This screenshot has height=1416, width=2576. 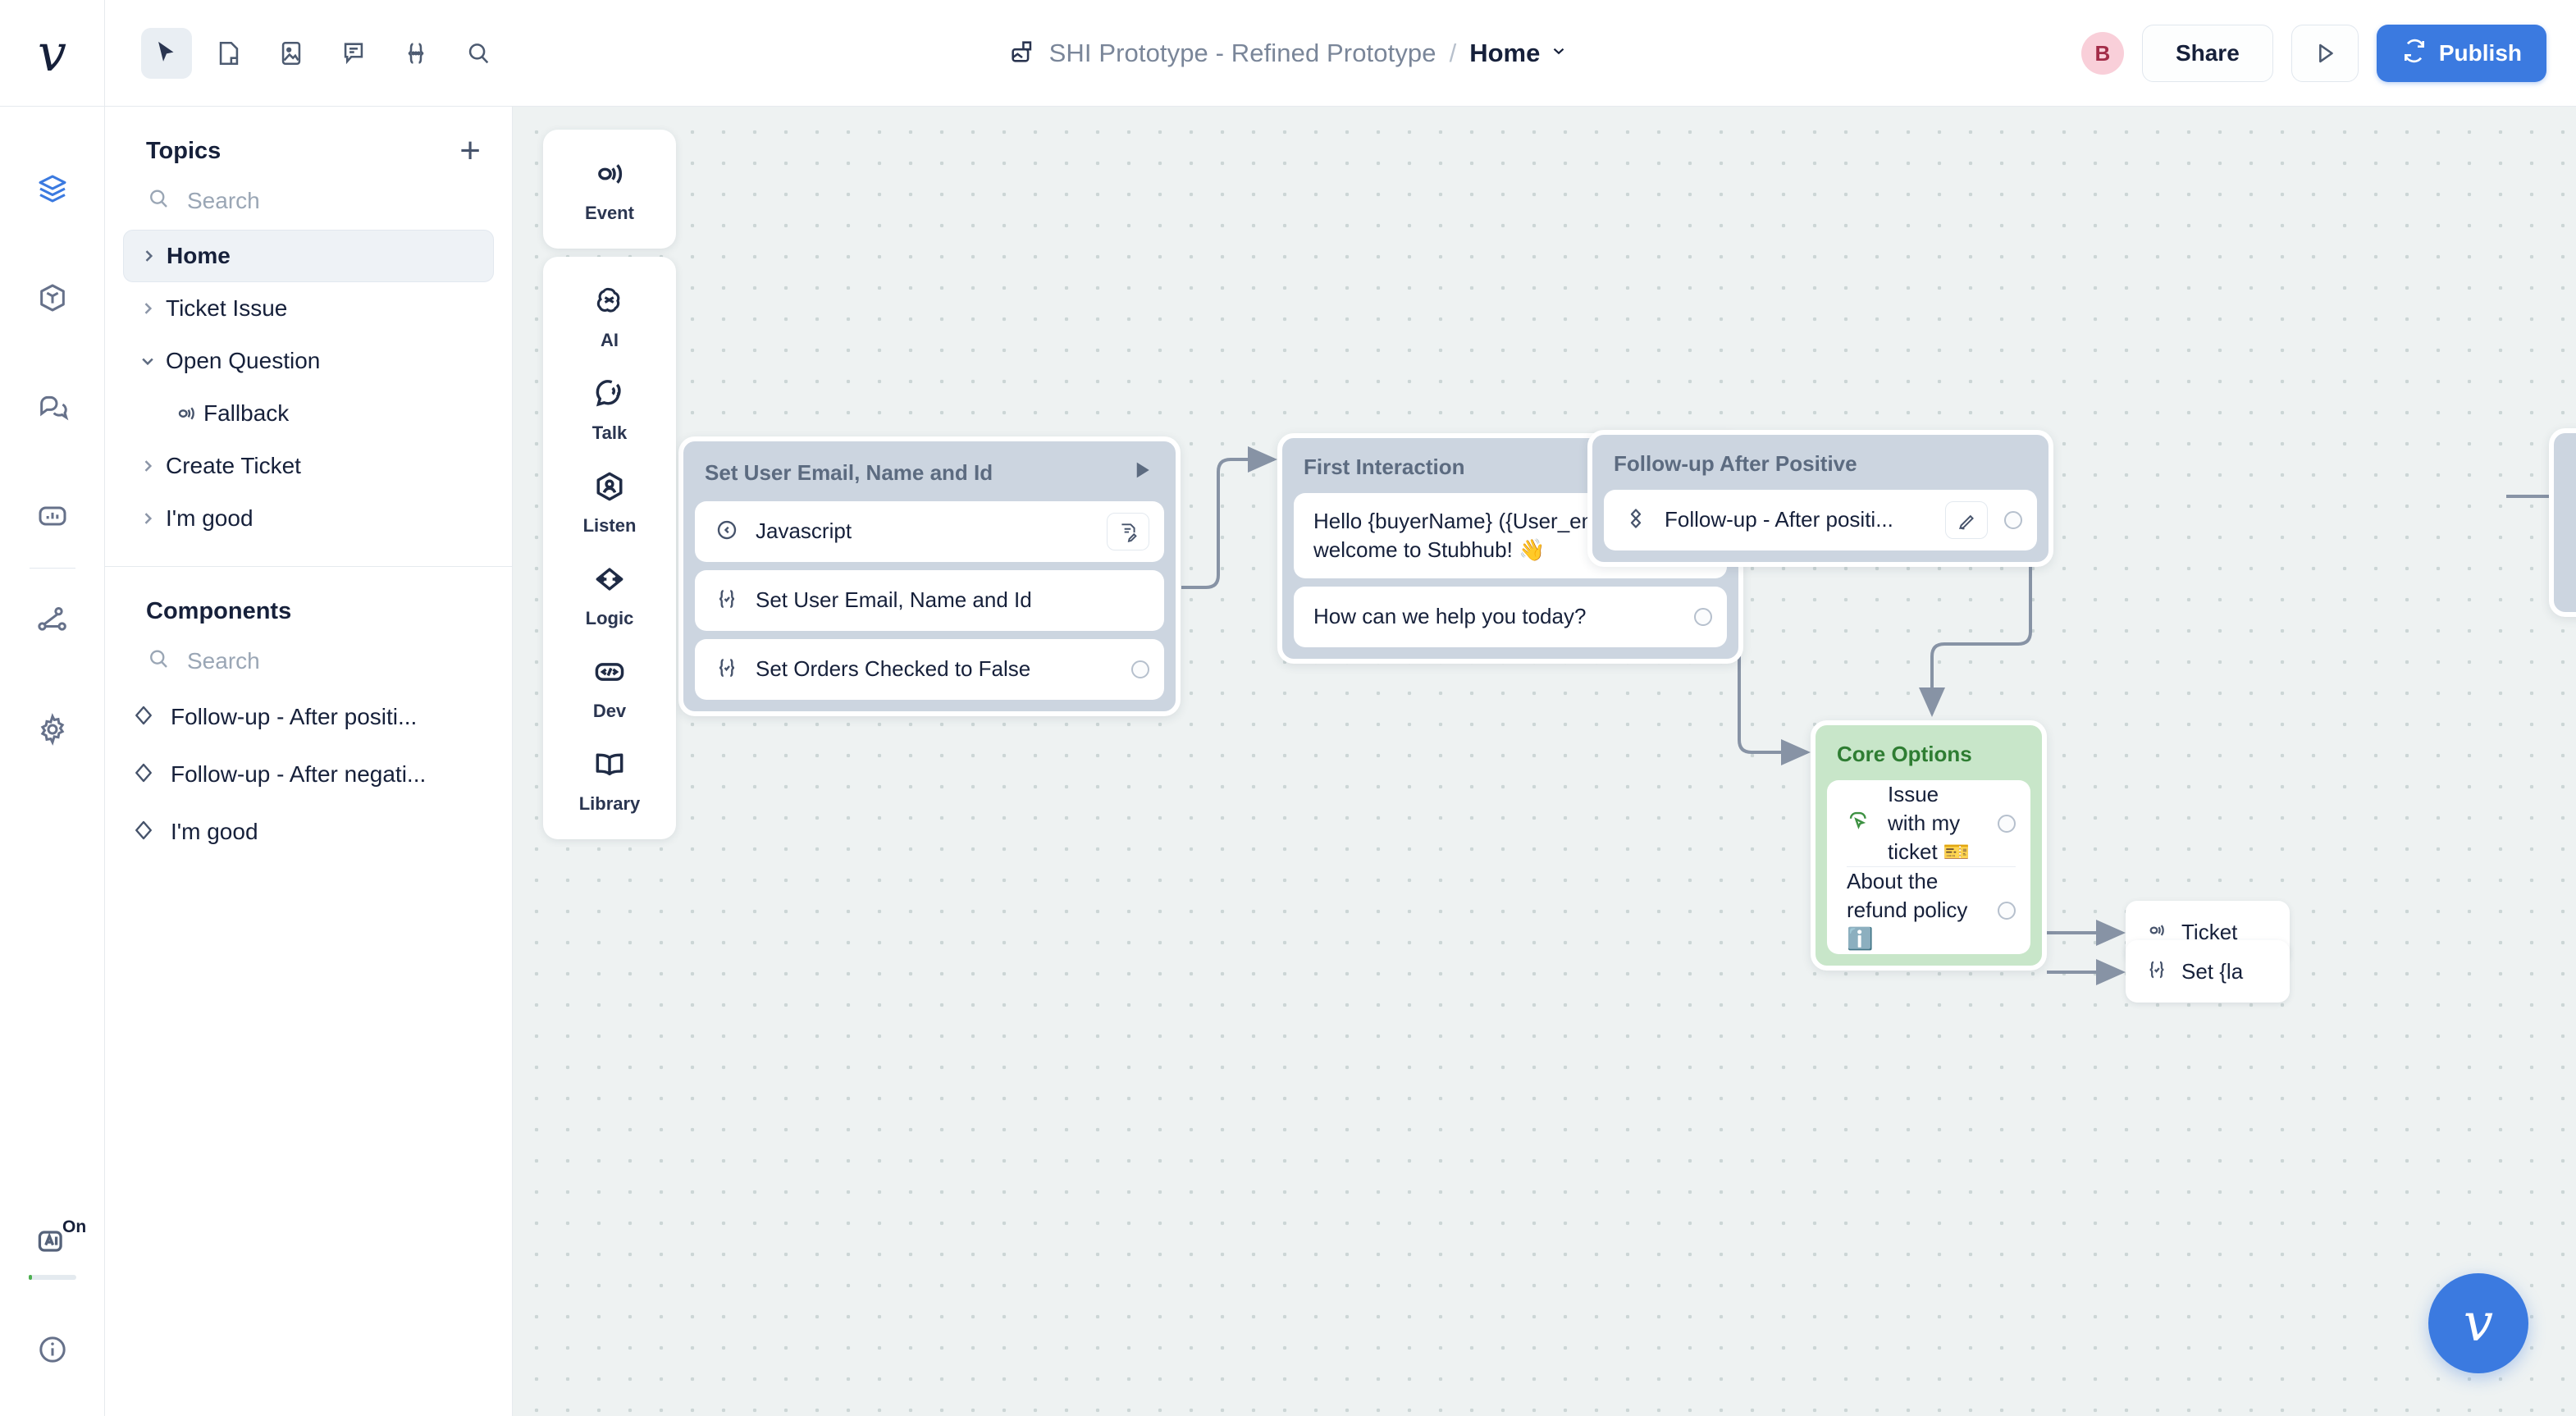 What do you see at coordinates (52, 189) in the screenshot?
I see `sidebar-item-layers` at bounding box center [52, 189].